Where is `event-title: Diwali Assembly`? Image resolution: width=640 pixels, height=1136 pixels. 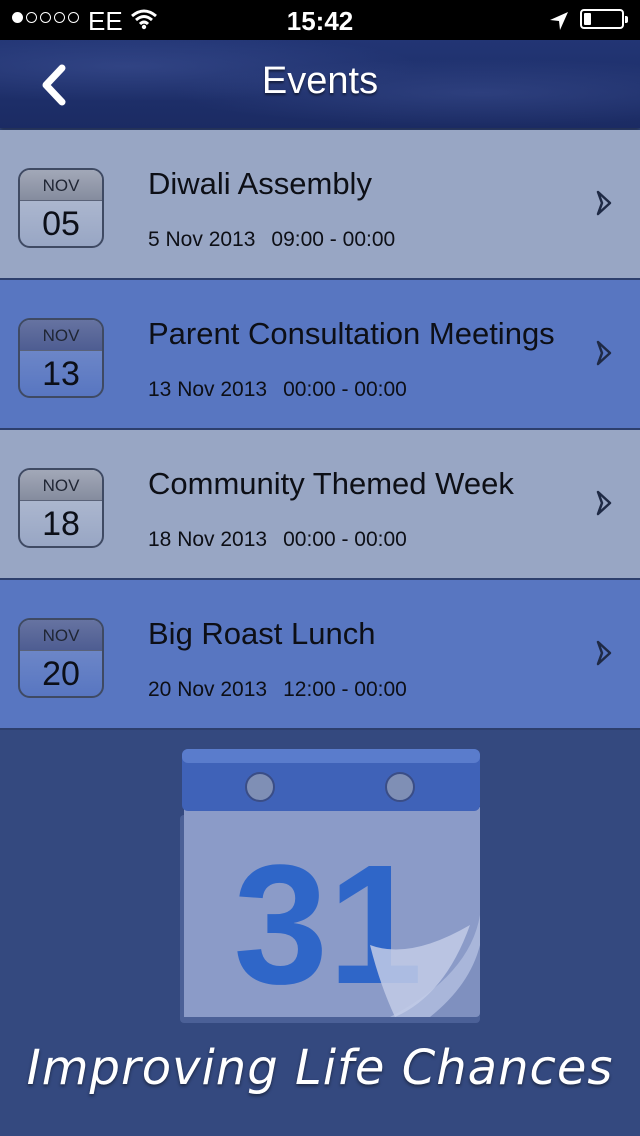 event-title: Diwali Assembly is located at coordinates (260, 183).